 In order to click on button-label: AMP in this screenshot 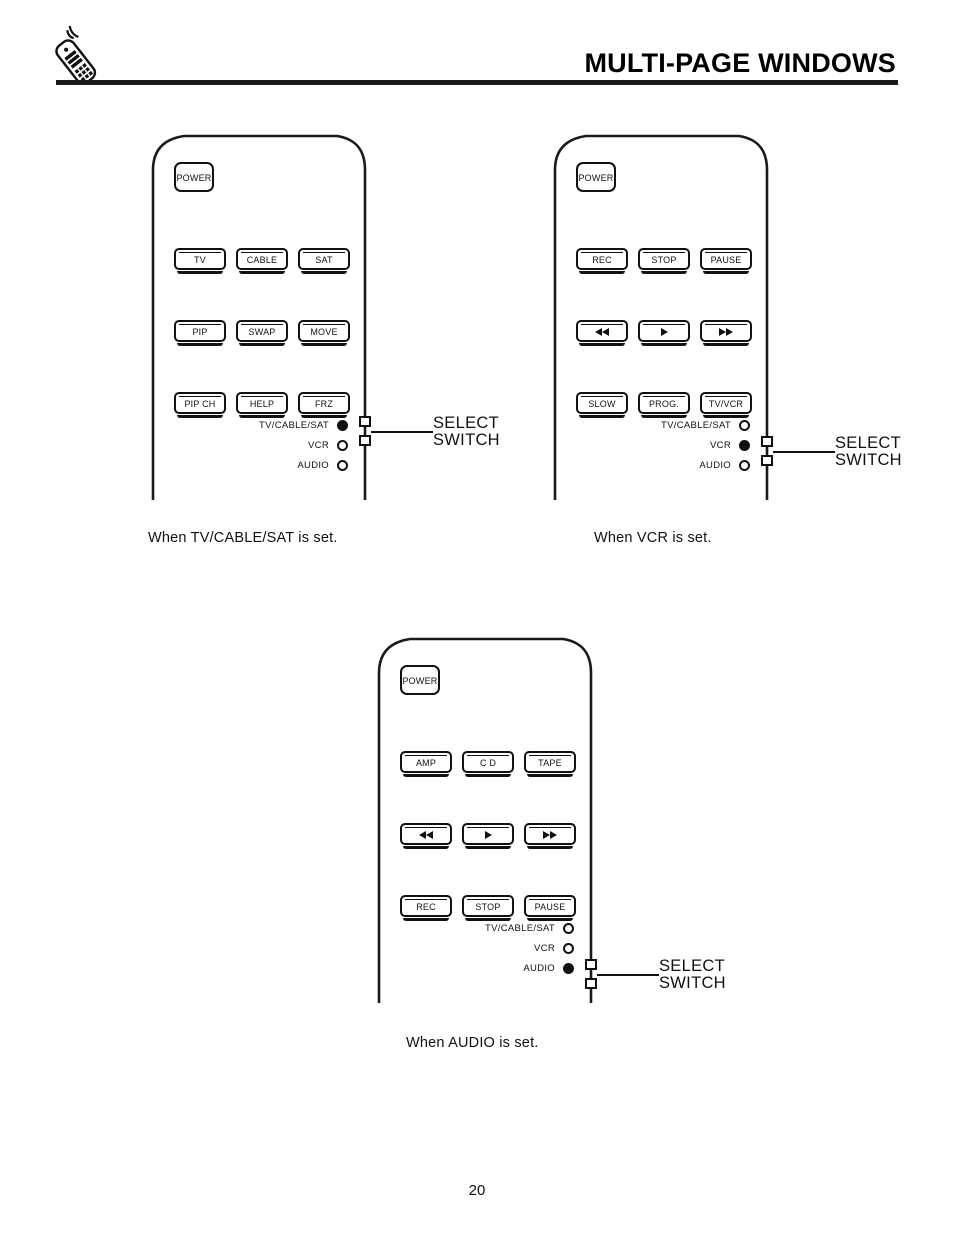, I will do `click(426, 762)`.